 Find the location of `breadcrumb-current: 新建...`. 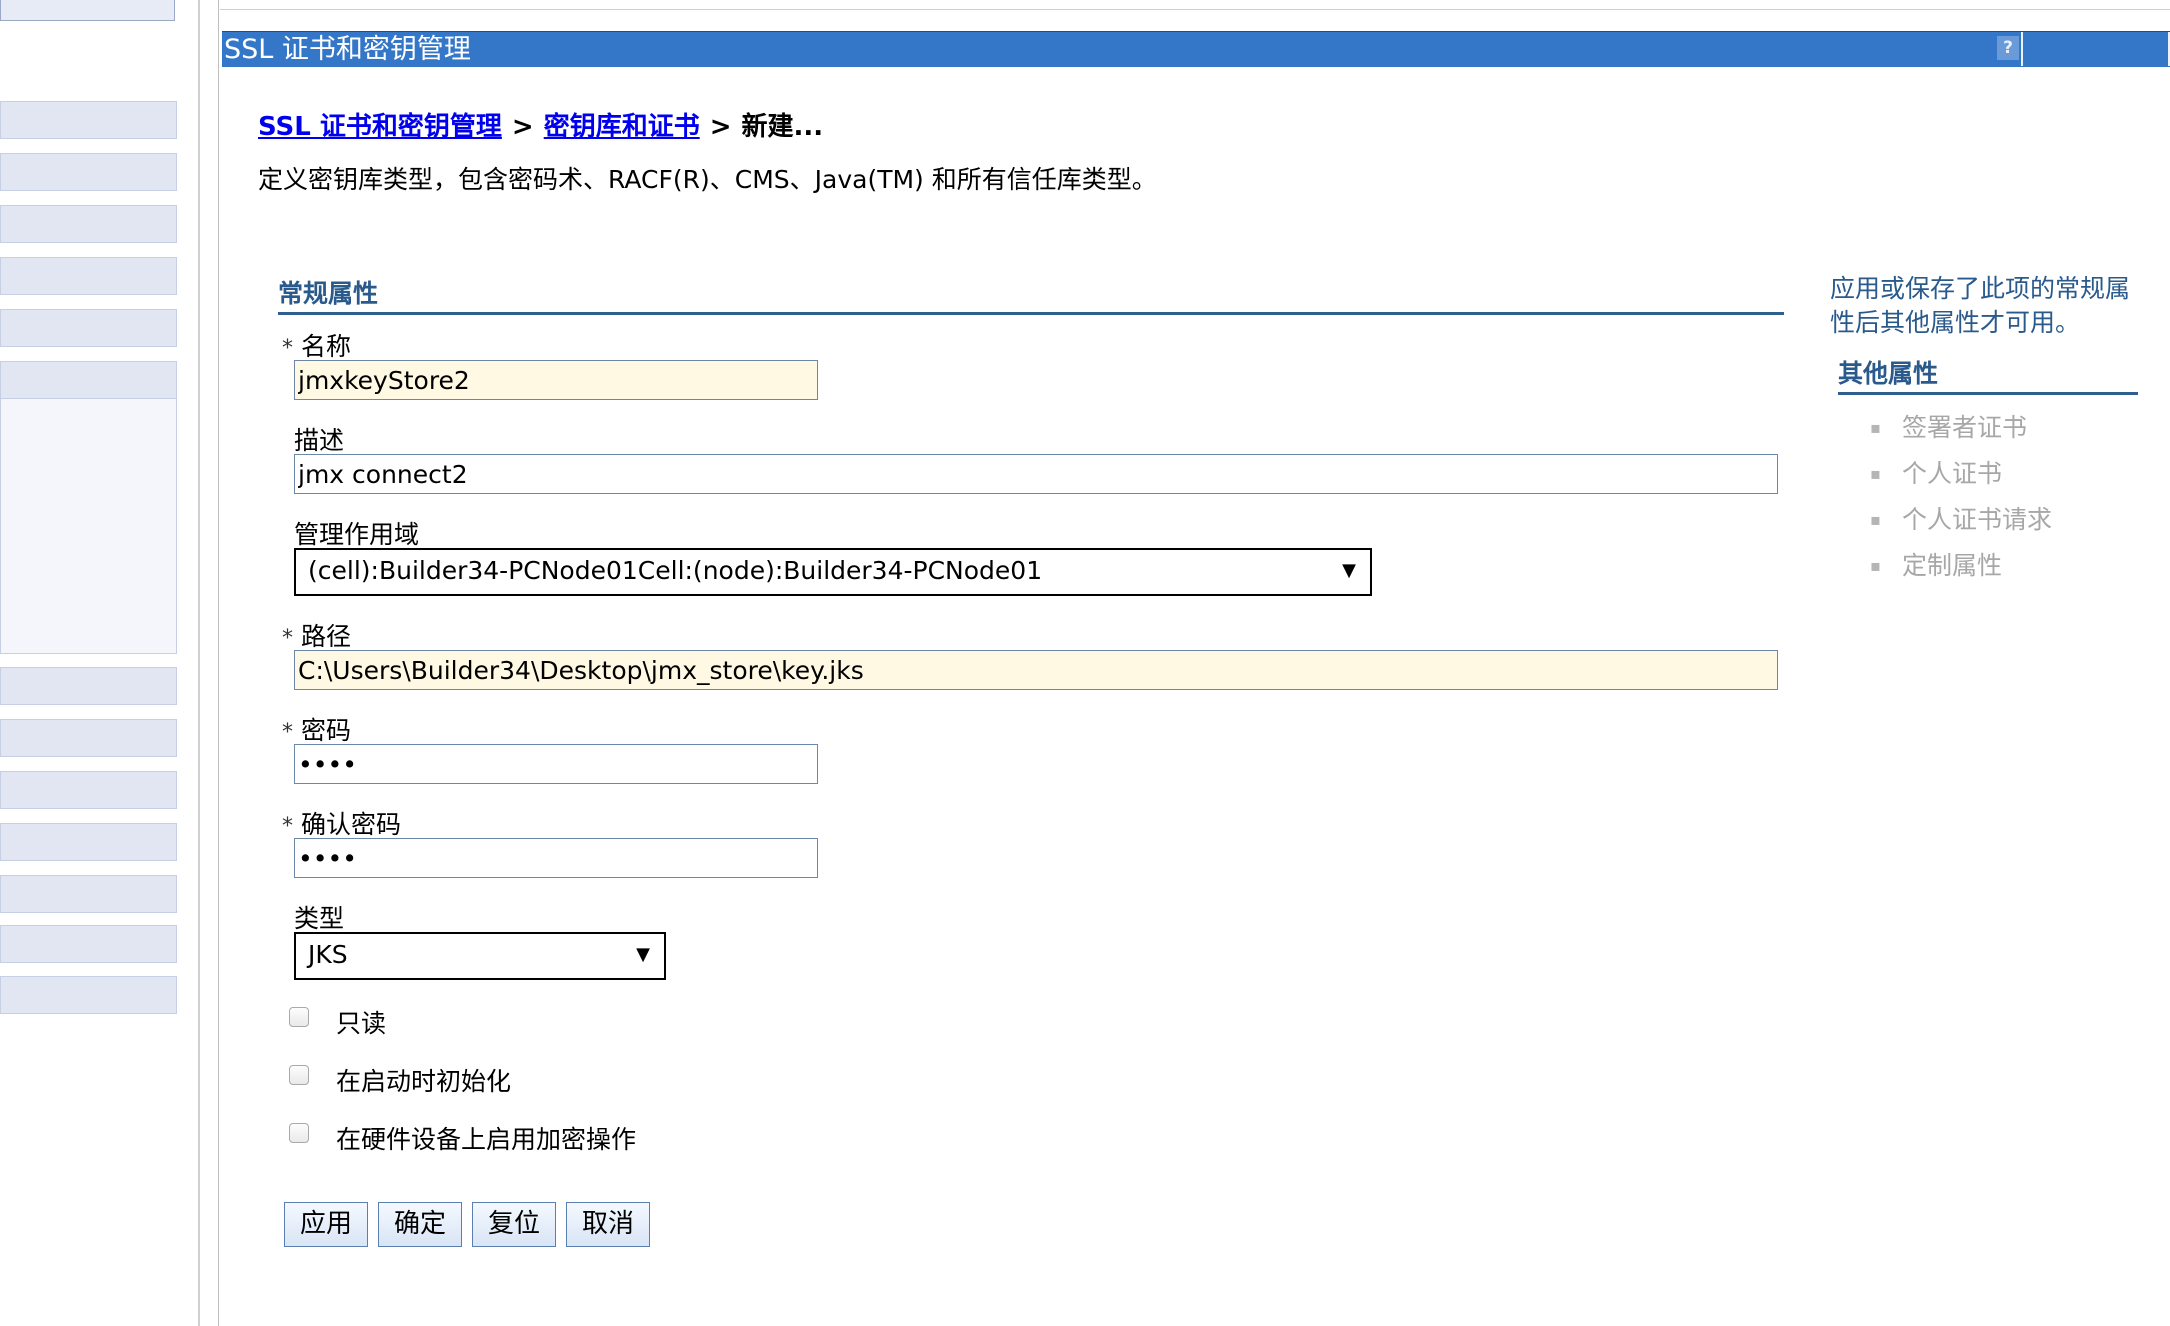

breadcrumb-current: 新建... is located at coordinates (782, 127).